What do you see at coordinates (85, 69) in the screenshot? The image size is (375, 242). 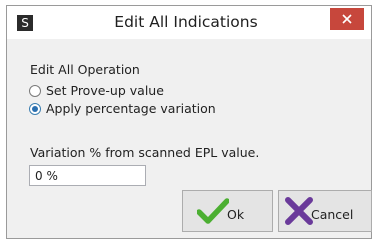 I see `edit-all-operation-label: Edit All Operation` at bounding box center [85, 69].